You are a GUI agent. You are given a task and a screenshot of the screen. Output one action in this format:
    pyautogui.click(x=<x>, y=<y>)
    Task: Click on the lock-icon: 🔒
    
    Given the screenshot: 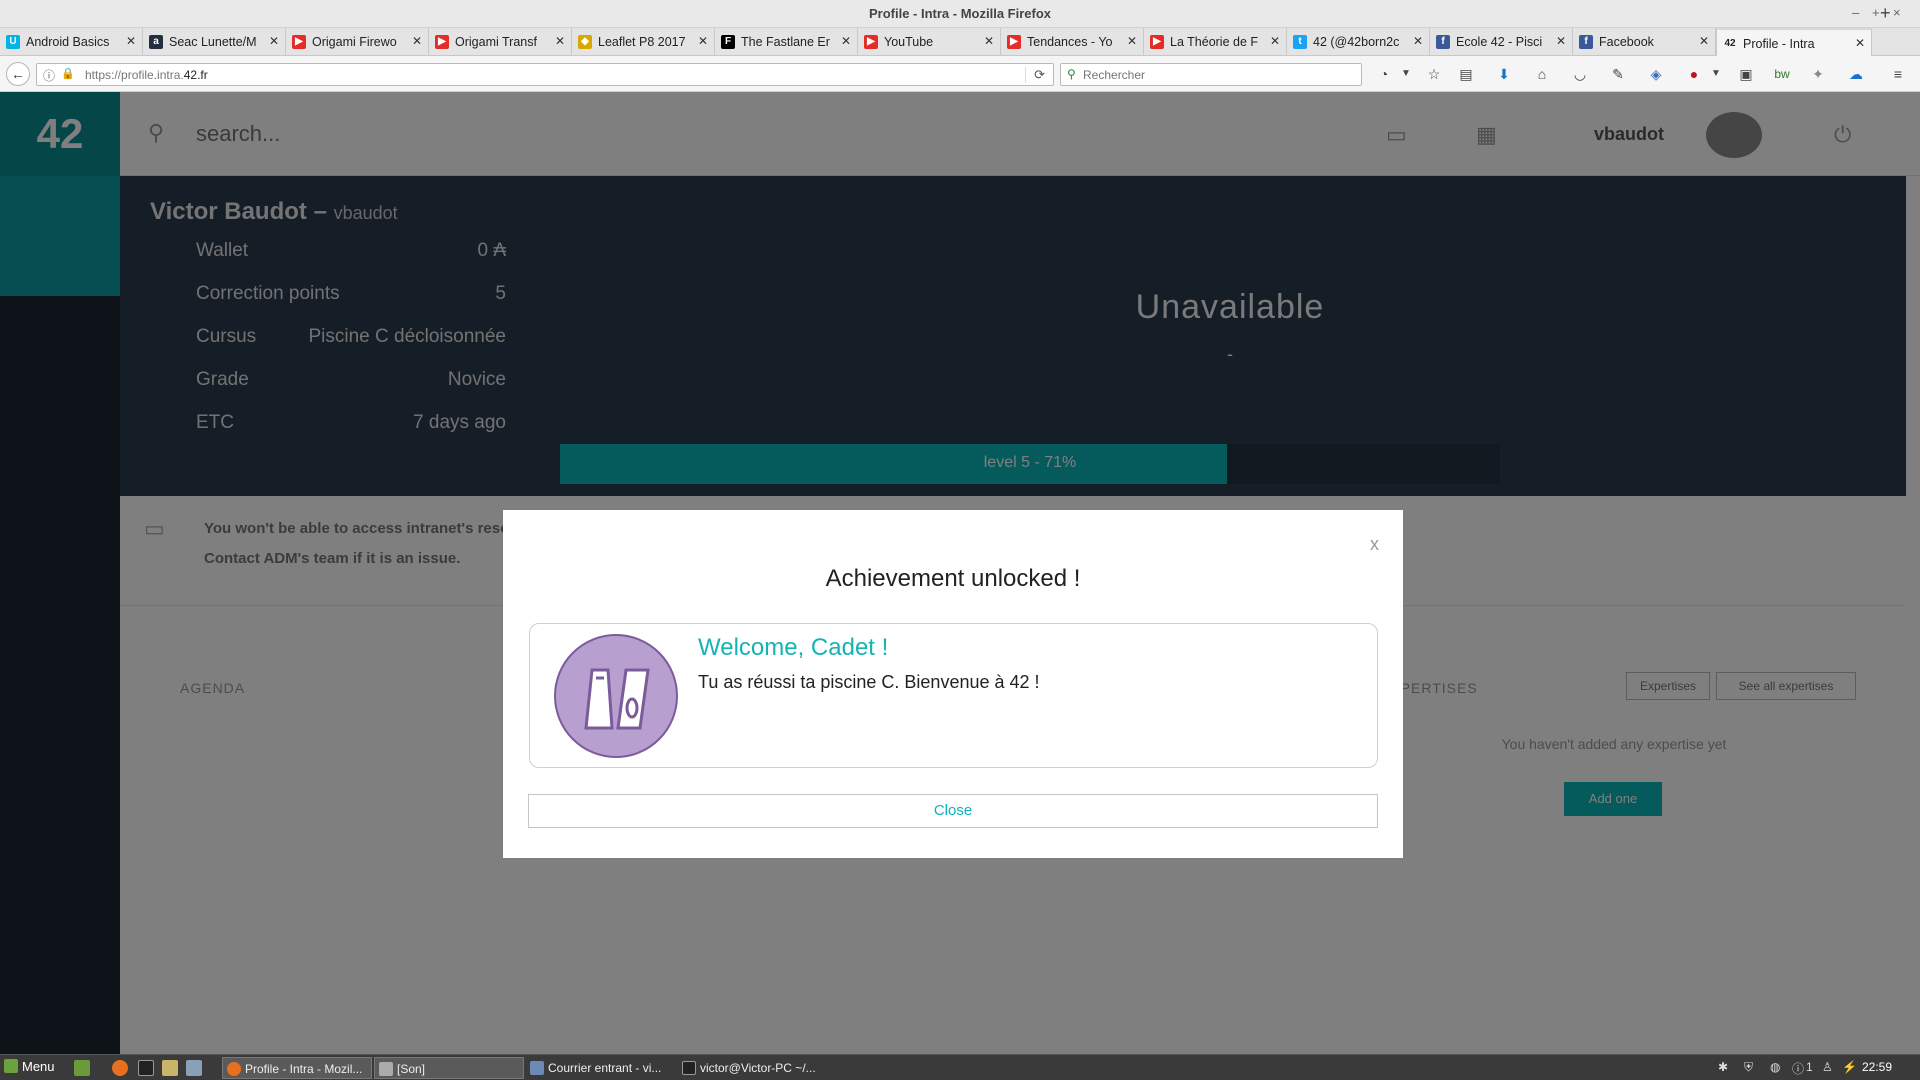 What is the action you would take?
    pyautogui.click(x=68, y=74)
    